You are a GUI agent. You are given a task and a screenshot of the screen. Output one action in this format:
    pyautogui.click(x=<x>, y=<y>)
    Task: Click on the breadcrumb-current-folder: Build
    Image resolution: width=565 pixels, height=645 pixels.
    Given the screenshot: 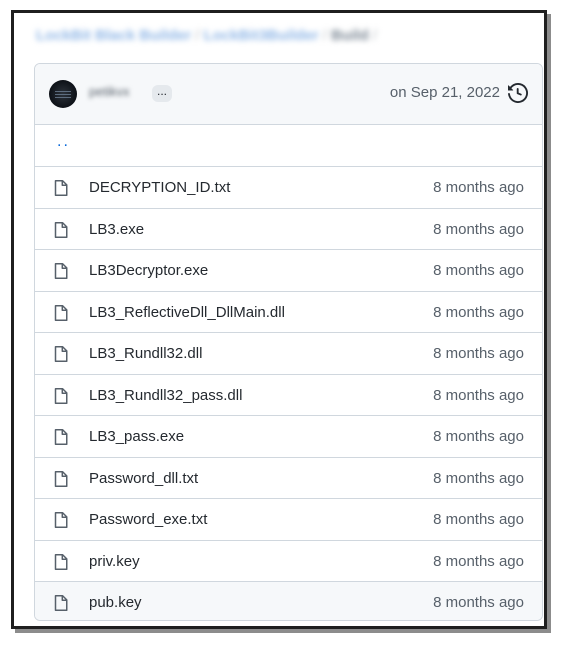 What is the action you would take?
    pyautogui.click(x=350, y=35)
    